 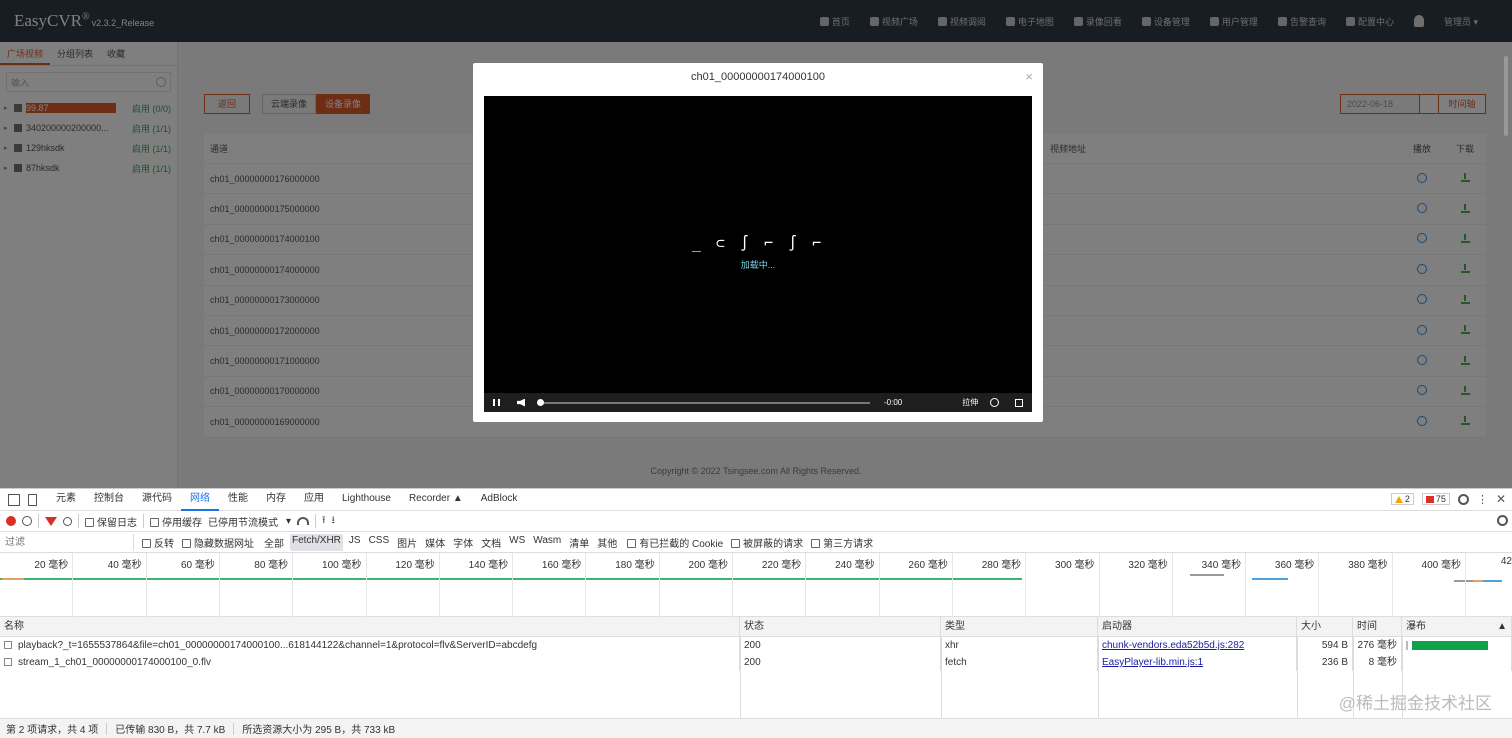 I want to click on filter-type-0: 全部, so click(x=274, y=542).